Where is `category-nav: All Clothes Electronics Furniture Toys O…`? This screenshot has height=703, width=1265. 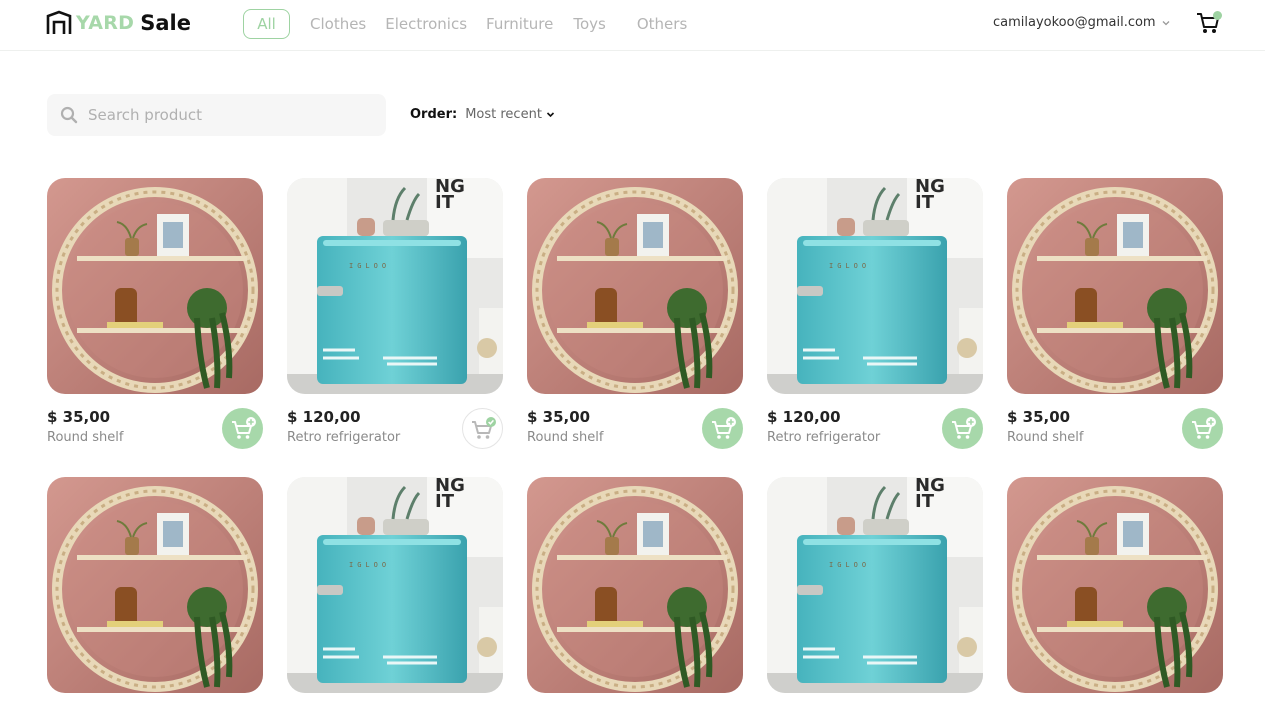 category-nav: All Clothes Electronics Furniture Toys O… is located at coordinates (465, 24).